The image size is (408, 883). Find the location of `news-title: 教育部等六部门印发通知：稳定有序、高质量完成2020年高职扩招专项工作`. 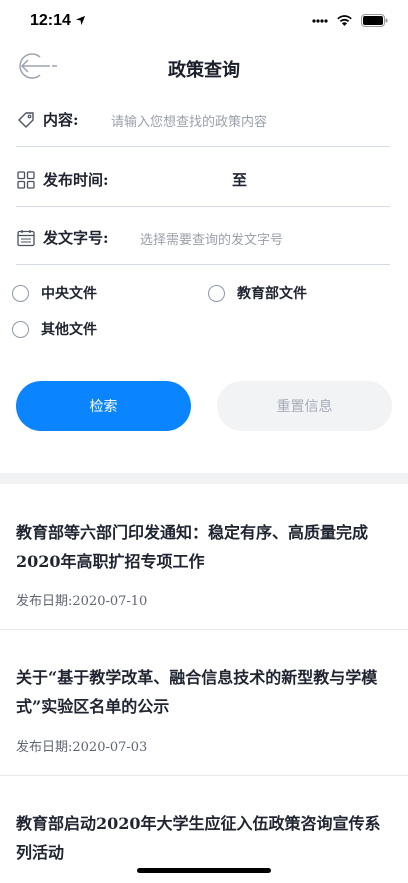

news-title: 教育部等六部门印发通知：稳定有序、高质量完成2020年高职扩招专项工作 is located at coordinates (192, 547).